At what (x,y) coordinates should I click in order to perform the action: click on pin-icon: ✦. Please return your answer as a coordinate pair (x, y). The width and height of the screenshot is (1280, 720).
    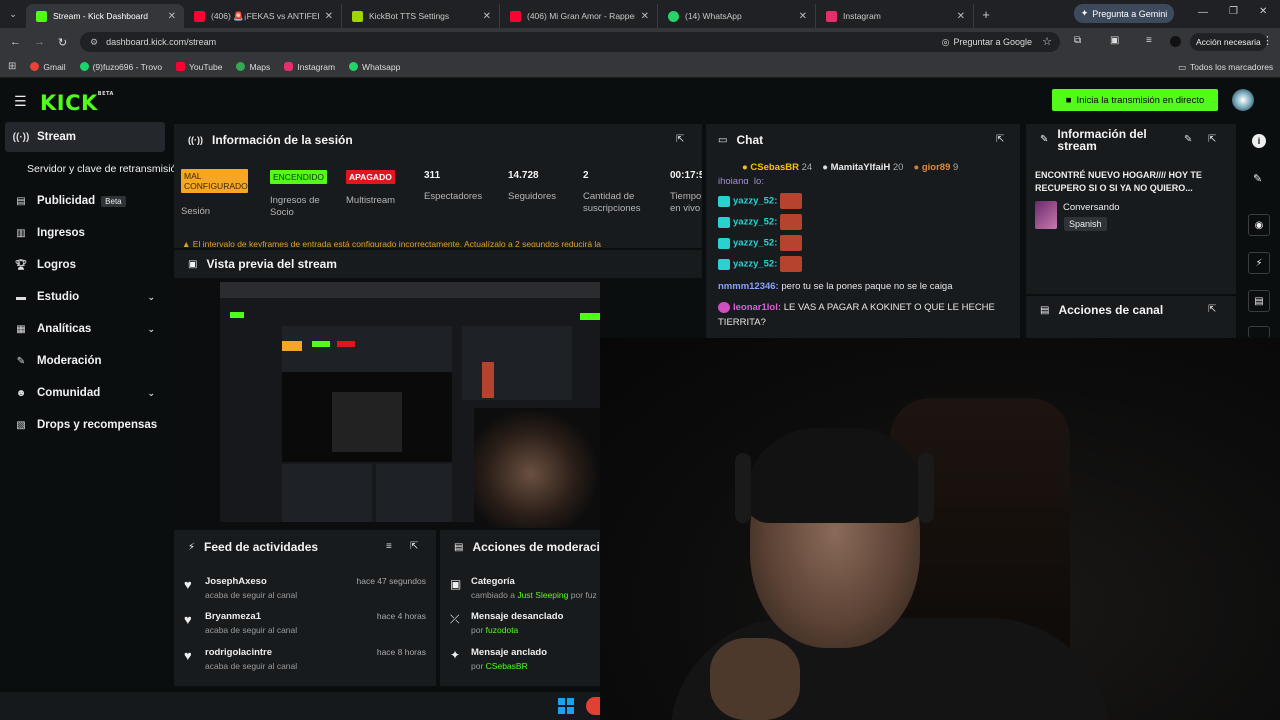
    Looking at the image, I should click on (455, 655).